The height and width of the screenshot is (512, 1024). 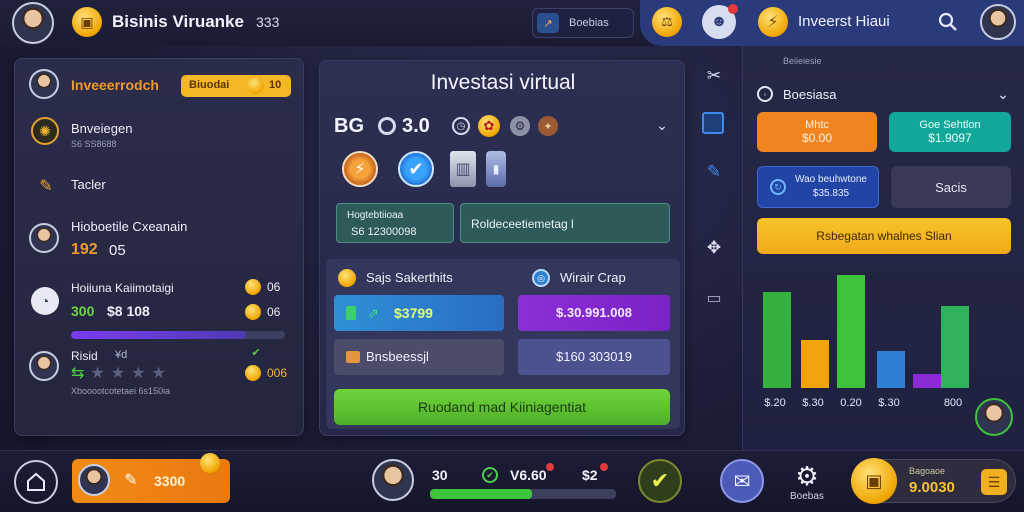 I want to click on teal-price-button: Goe Sehtlon $1.9097, so click(x=950, y=132).